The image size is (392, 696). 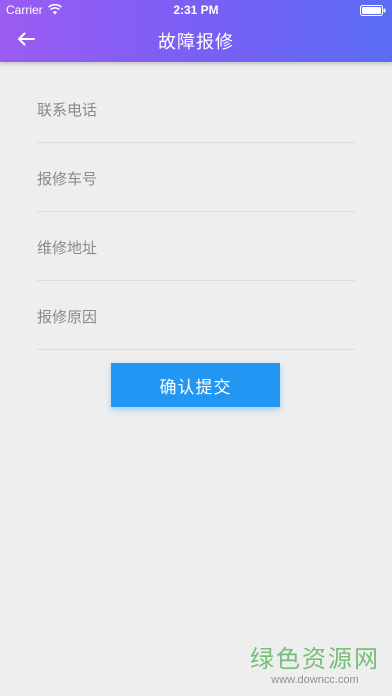 I want to click on watermark-title: 绿色资源网, so click(x=315, y=659).